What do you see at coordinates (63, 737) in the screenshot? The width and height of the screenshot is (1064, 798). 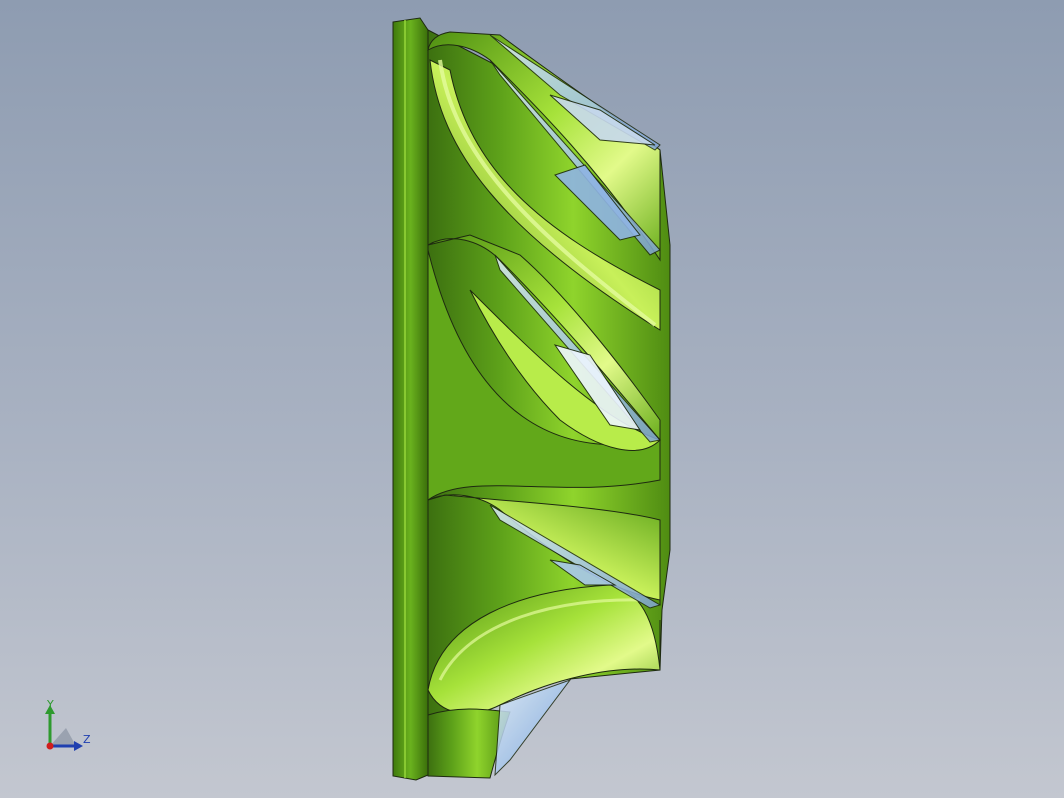 I see `triad-plane-icon` at bounding box center [63, 737].